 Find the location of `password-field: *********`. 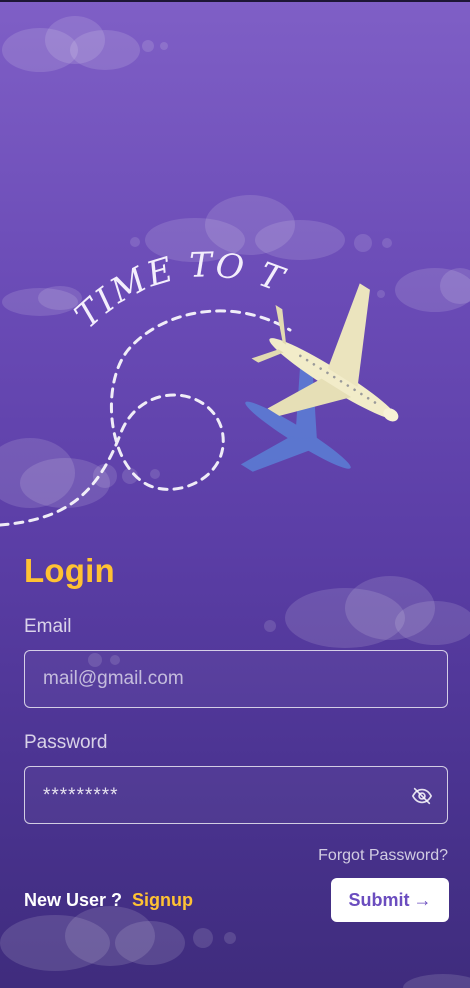

password-field: ********* is located at coordinates (236, 795).